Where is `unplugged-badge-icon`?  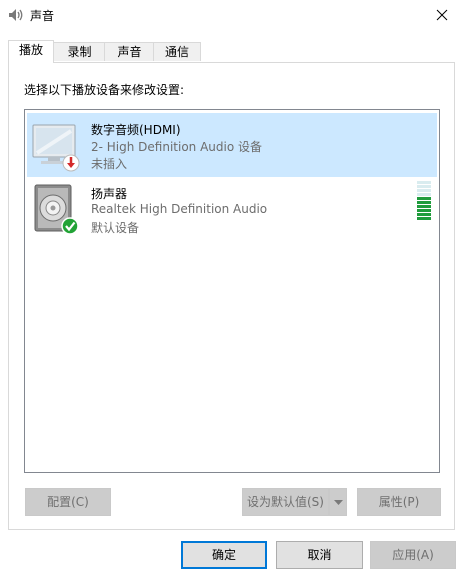 unplugged-badge-icon is located at coordinates (71, 163).